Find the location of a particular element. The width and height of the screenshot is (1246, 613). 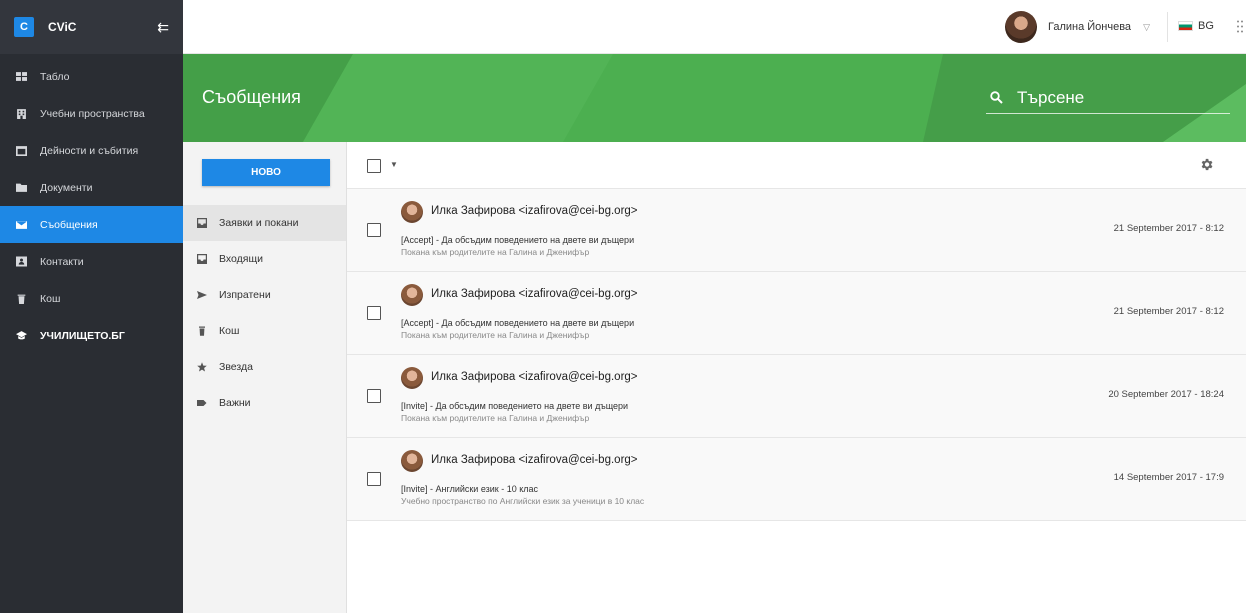

message-toolbar: ▼ is located at coordinates (796, 165).